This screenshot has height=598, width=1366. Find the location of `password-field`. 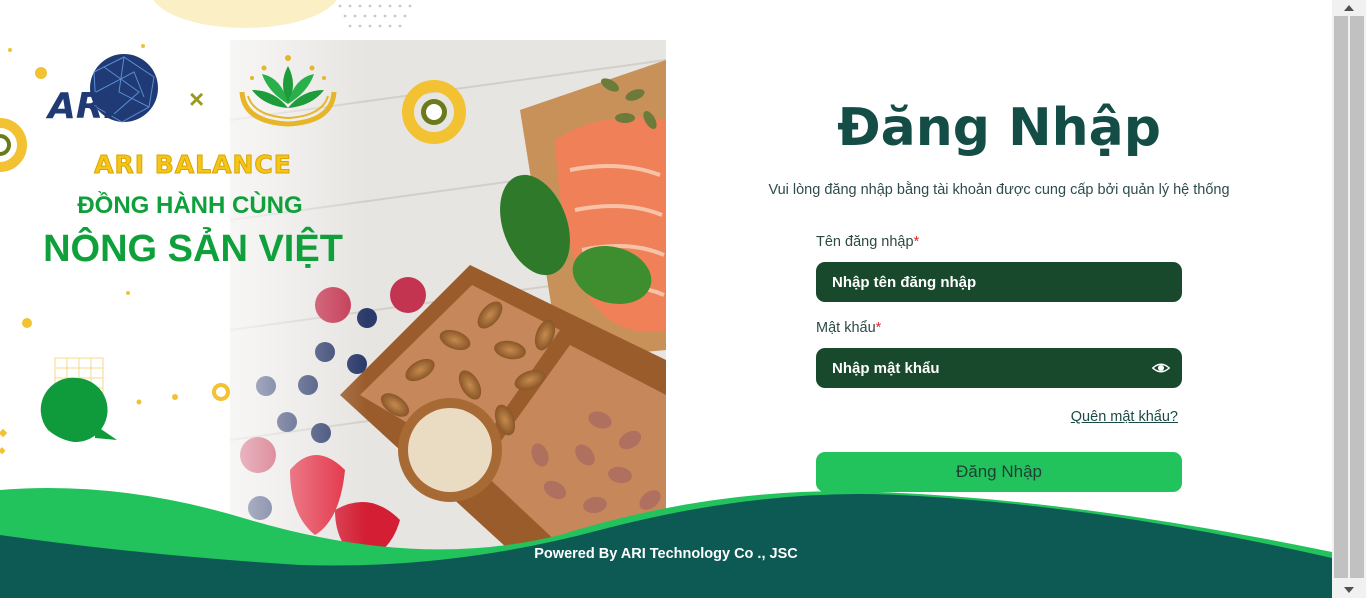

password-field is located at coordinates (999, 368).